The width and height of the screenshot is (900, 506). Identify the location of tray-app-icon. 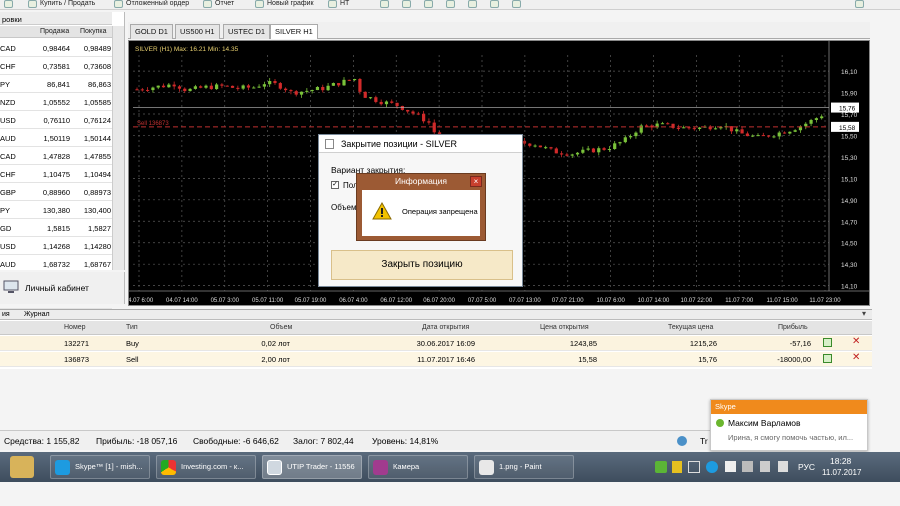
(661, 467).